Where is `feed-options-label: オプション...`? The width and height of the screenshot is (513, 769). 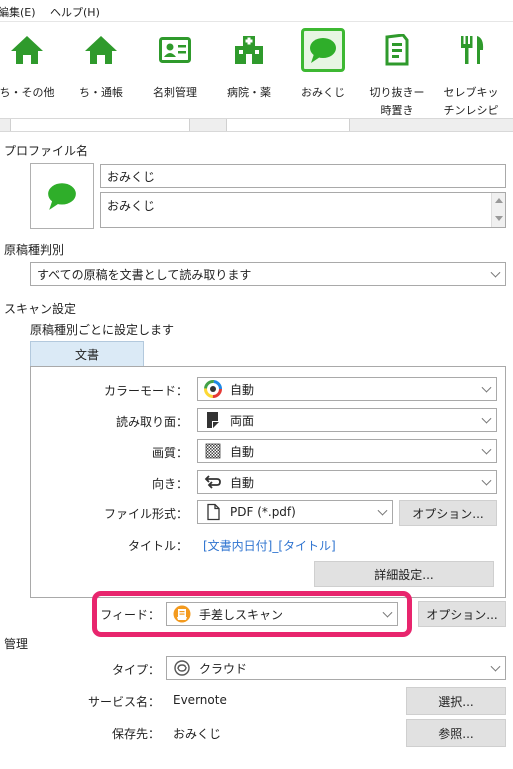
feed-options-label: オプション... is located at coordinates (462, 614).